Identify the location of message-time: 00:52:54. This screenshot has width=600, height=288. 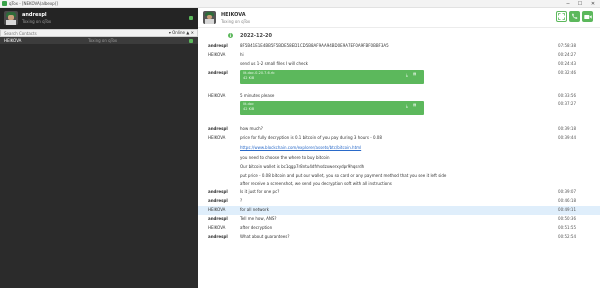
(567, 236).